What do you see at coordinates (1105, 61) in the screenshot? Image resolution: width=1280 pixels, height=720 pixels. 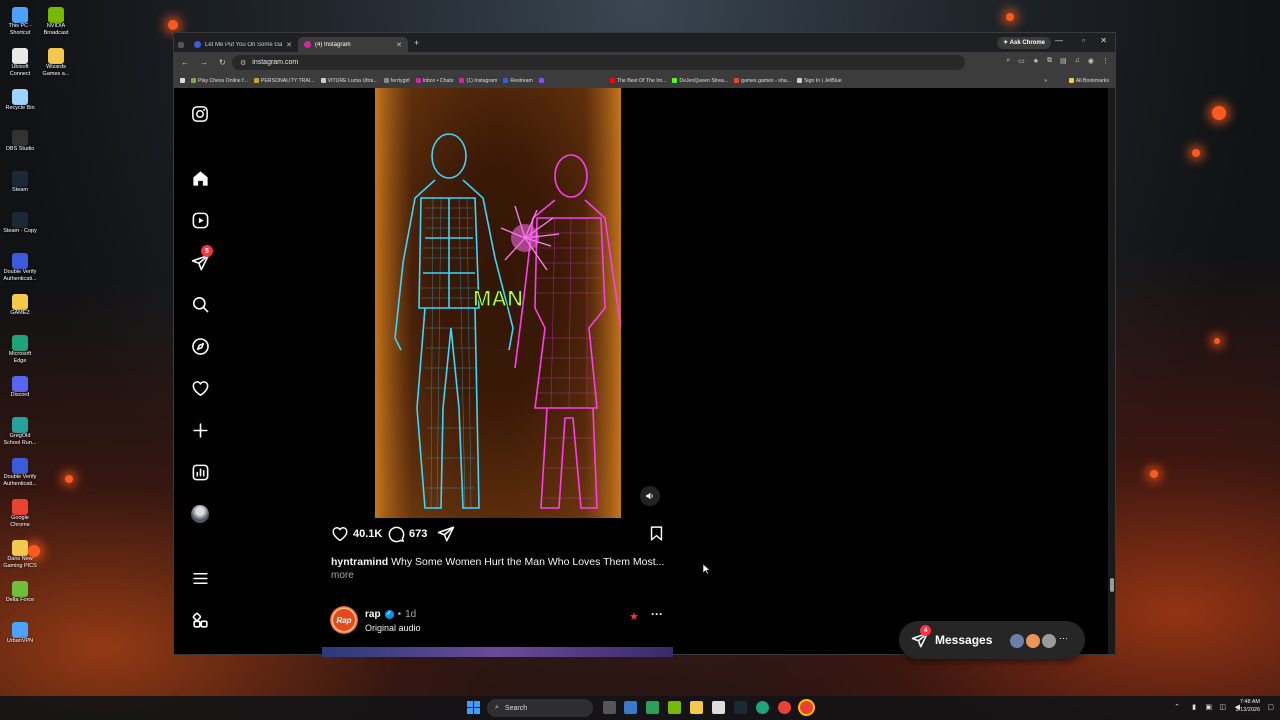 I see `chrome-menu-icon: ⋮` at bounding box center [1105, 61].